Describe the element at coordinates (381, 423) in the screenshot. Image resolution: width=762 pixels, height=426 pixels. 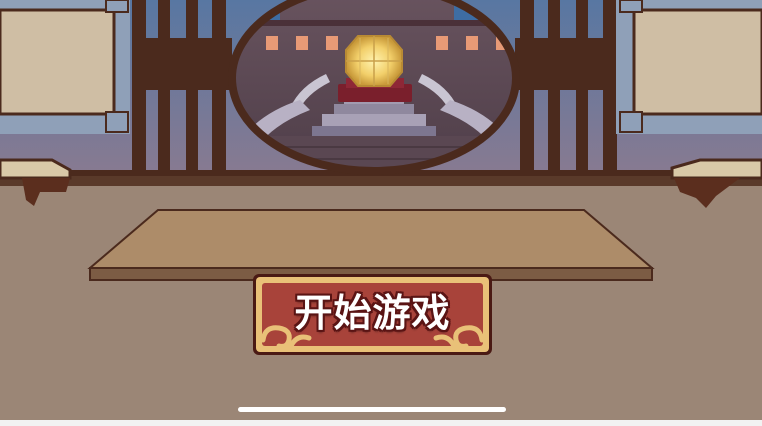
I see `bottom-strip` at that location.